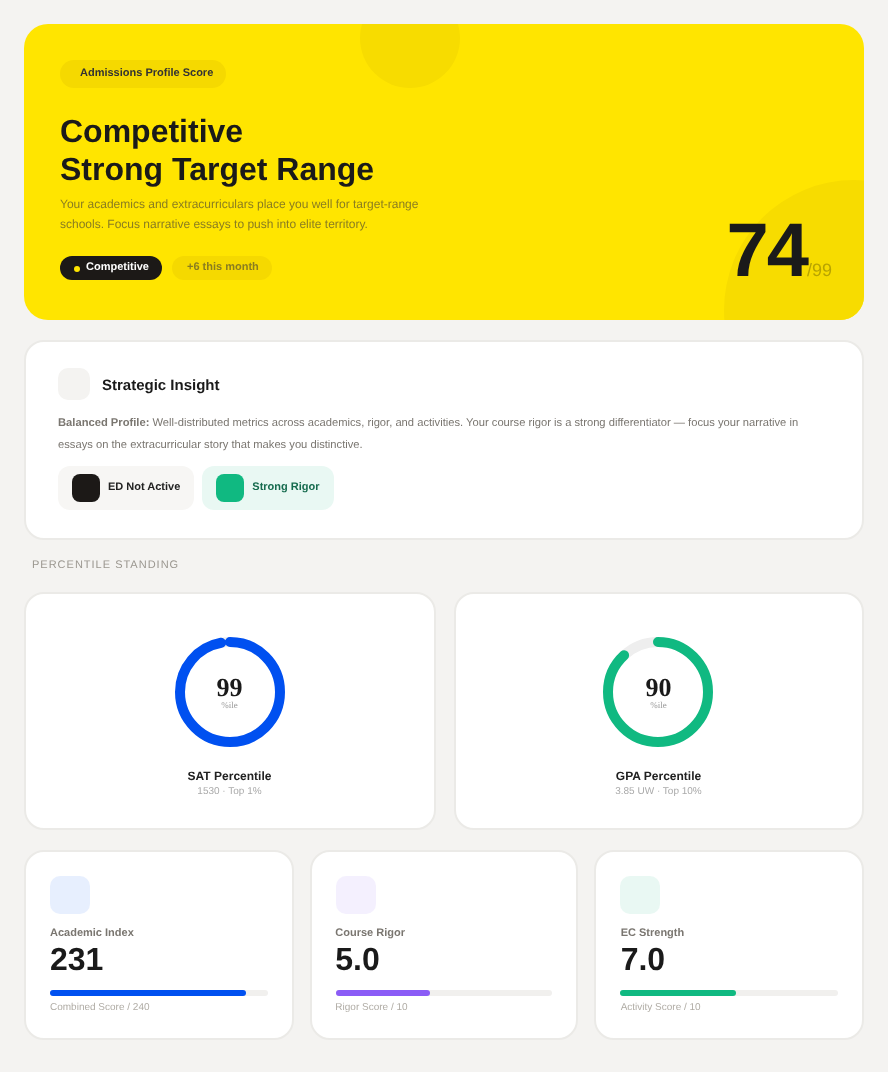  I want to click on metric-value: 231, so click(77, 962).